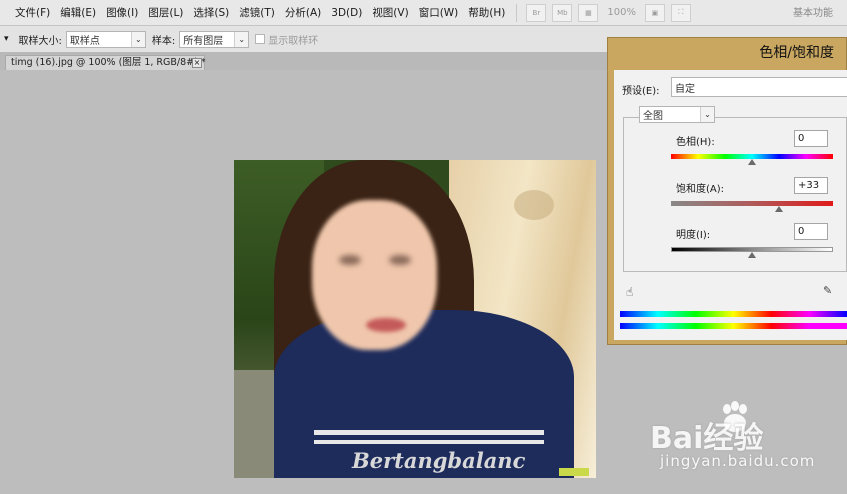  Describe the element at coordinates (811, 185) in the screenshot. I see `saturation-input: +33` at that location.